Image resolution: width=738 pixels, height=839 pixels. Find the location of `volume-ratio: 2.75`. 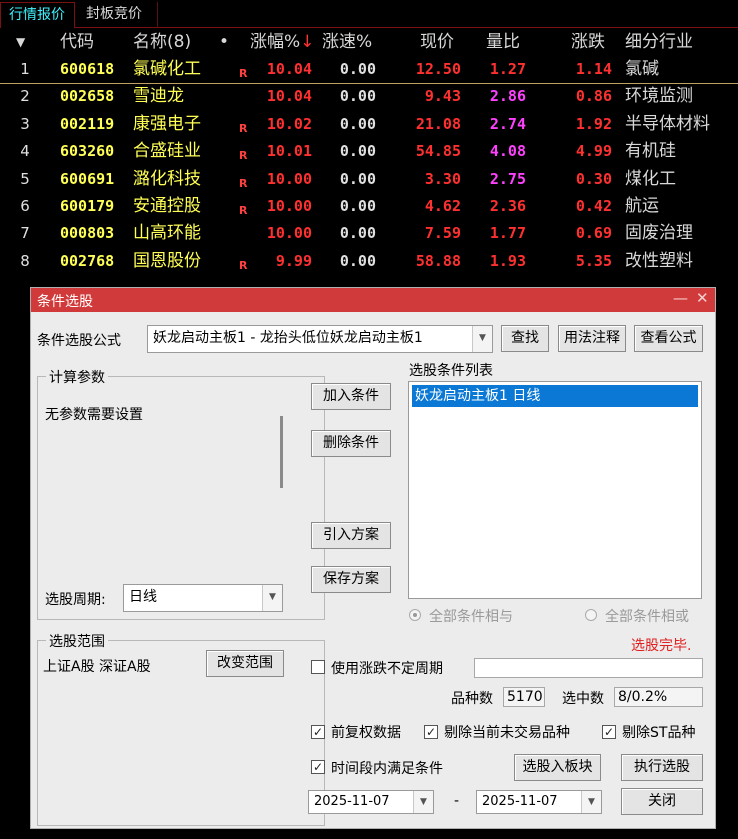

volume-ratio: 2.75 is located at coordinates (507, 178).